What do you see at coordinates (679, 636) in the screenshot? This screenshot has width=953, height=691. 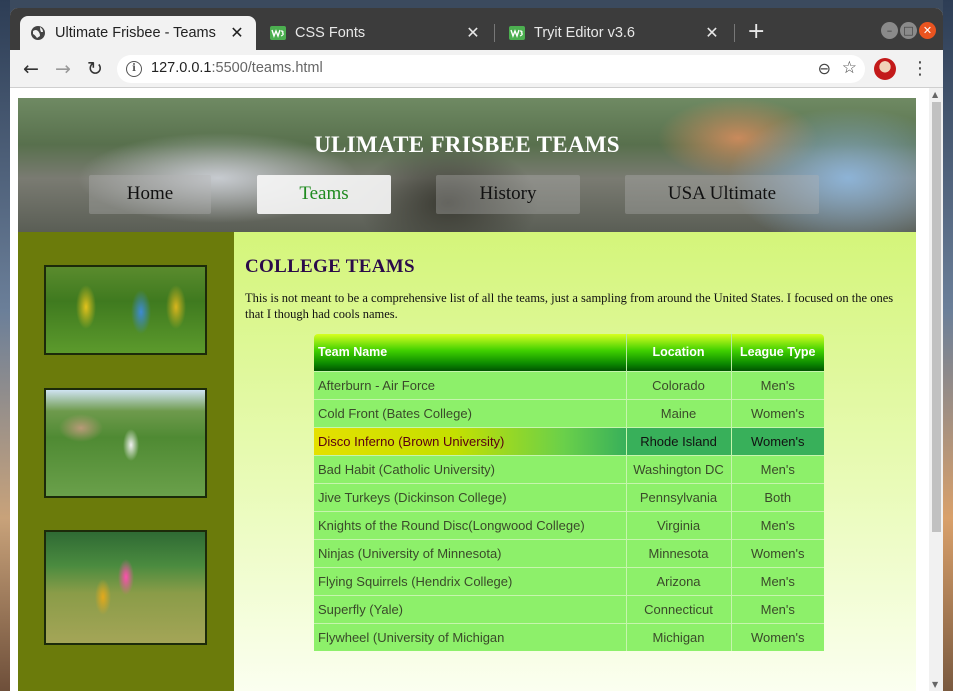 I see `cell-location: Michigan` at bounding box center [679, 636].